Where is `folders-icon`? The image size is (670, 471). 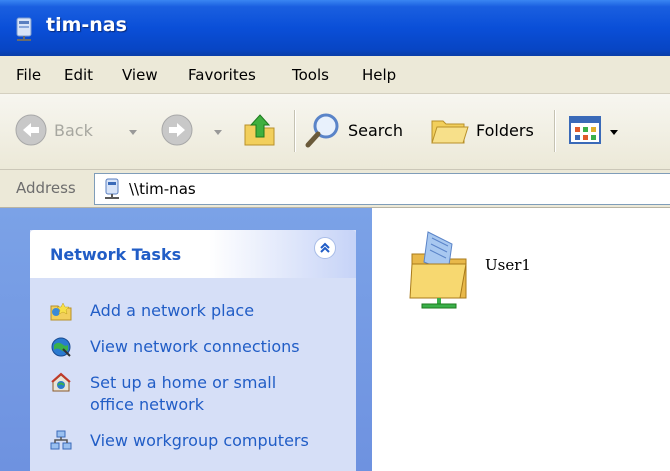
folders-icon is located at coordinates (450, 132).